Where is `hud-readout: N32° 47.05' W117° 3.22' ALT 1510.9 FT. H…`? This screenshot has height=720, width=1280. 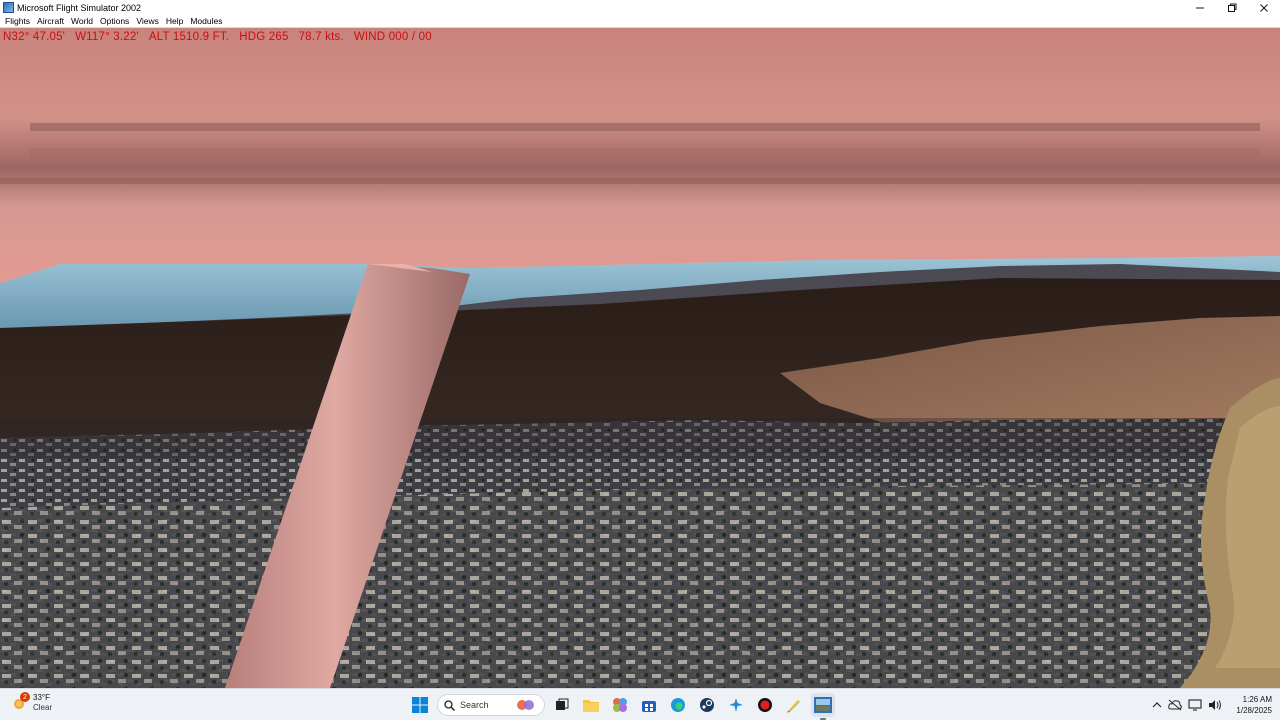
hud-readout: N32° 47.05' W117° 3.22' ALT 1510.9 FT. H… is located at coordinates (217, 37).